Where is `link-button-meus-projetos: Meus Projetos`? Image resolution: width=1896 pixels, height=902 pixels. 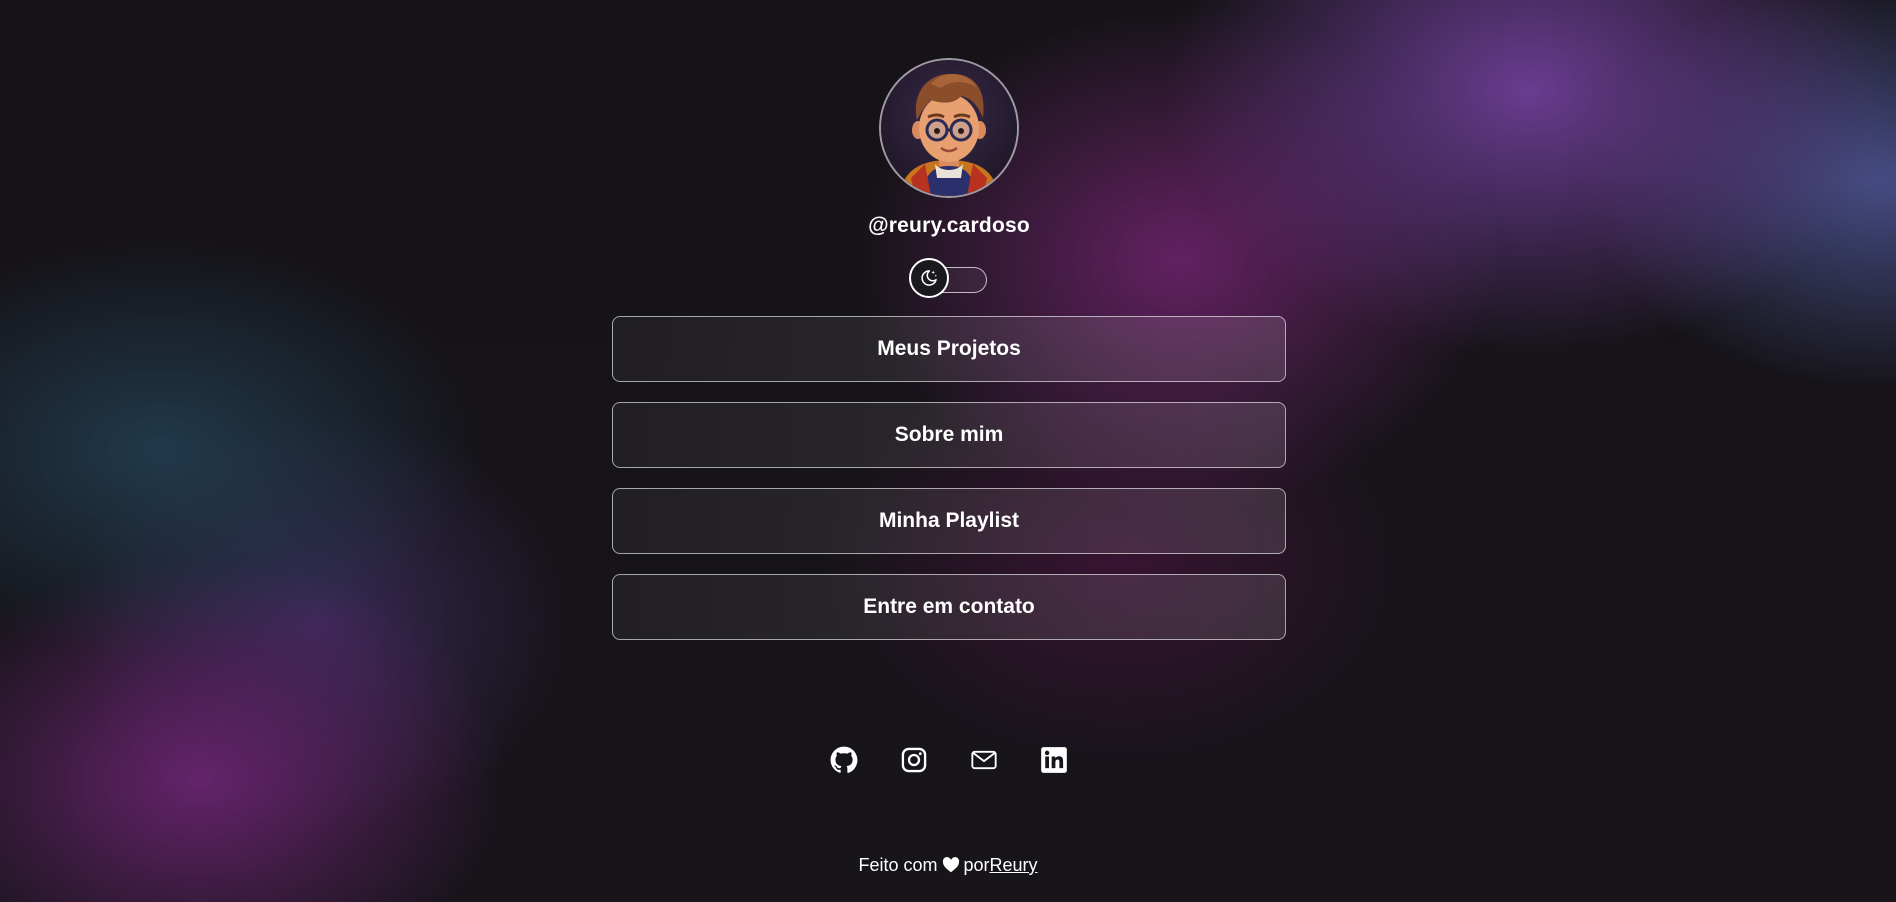 link-button-meus-projetos: Meus Projetos is located at coordinates (949, 349).